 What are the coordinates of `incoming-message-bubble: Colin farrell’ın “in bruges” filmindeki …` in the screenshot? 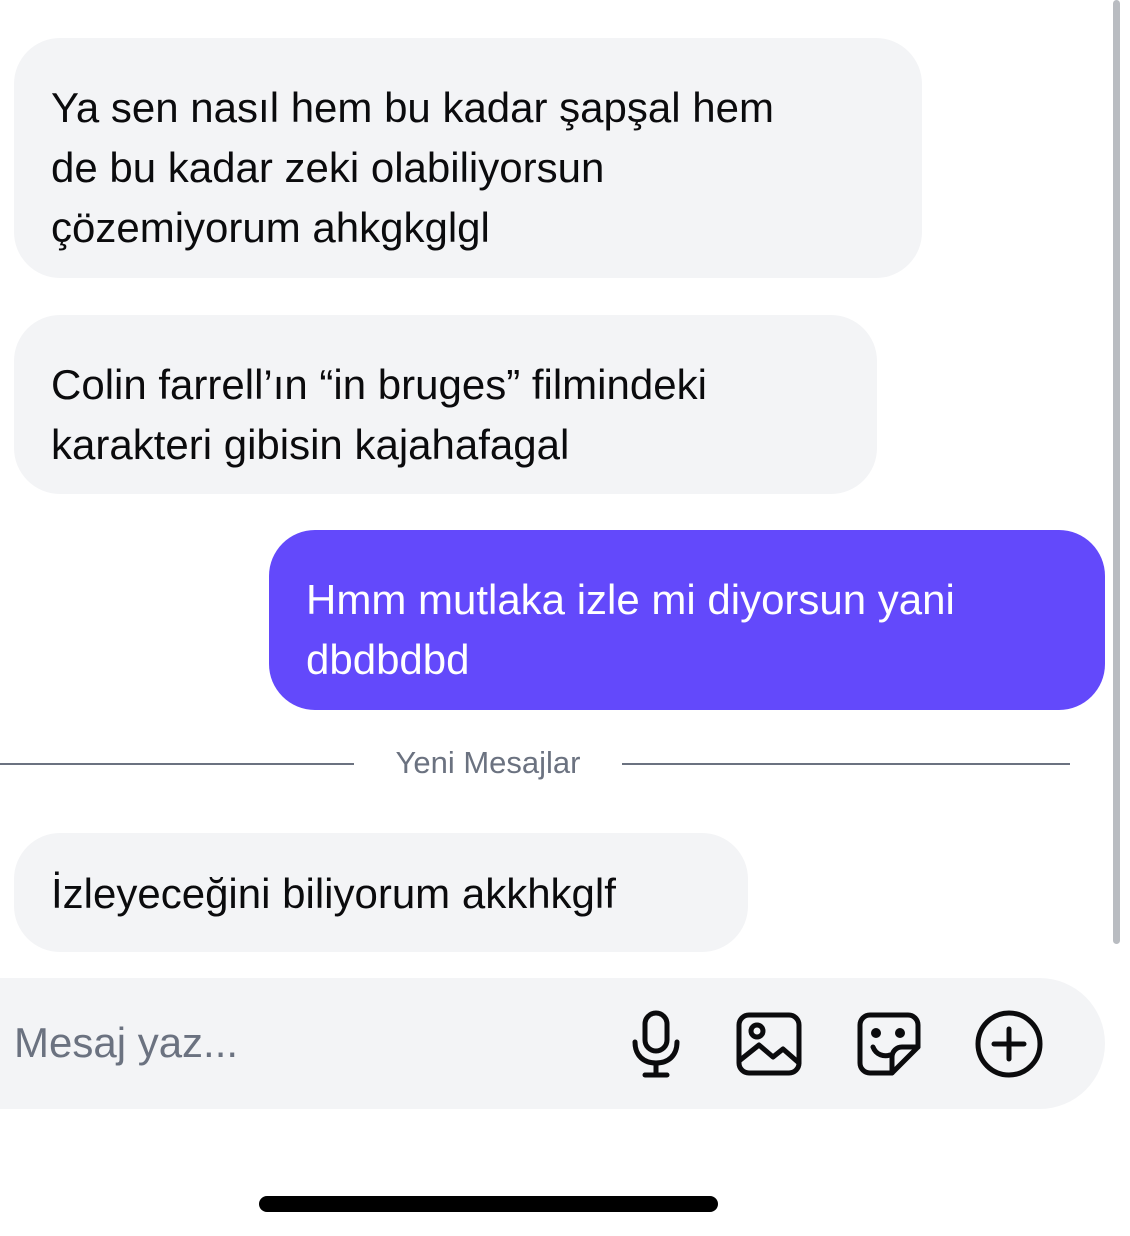 It's located at (445, 404).